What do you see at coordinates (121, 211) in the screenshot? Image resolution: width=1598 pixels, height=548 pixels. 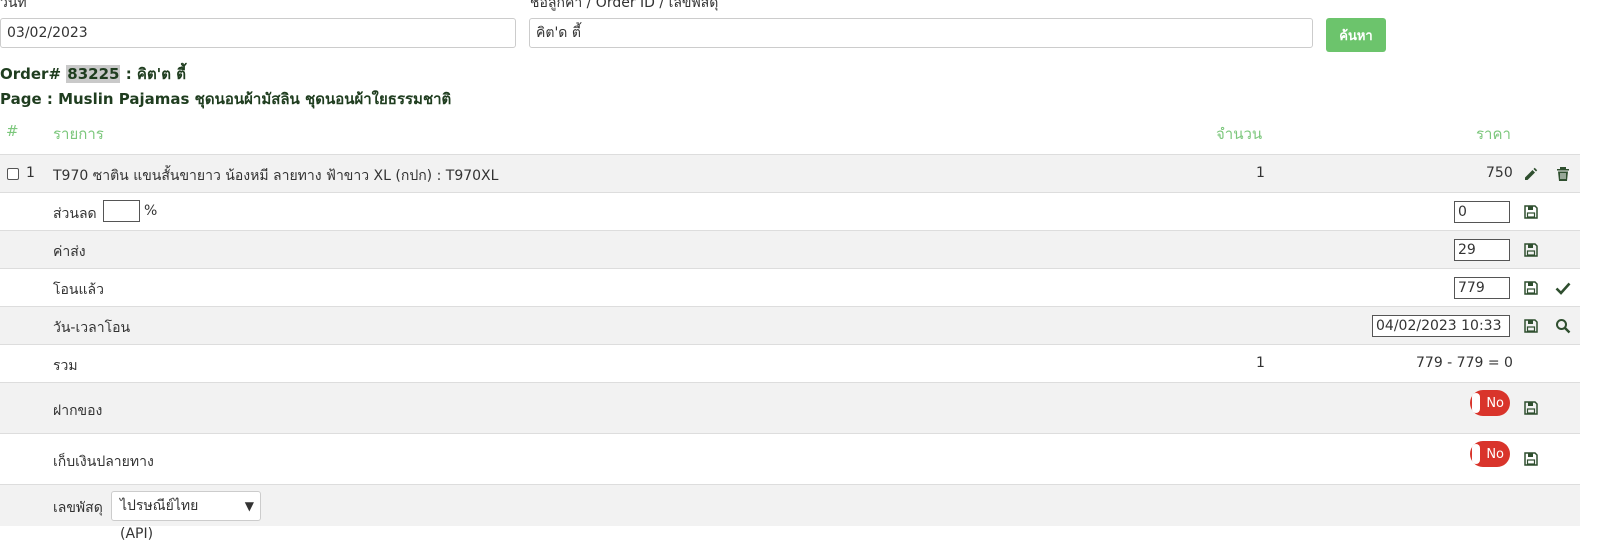 I see `discount-percent-input` at bounding box center [121, 211].